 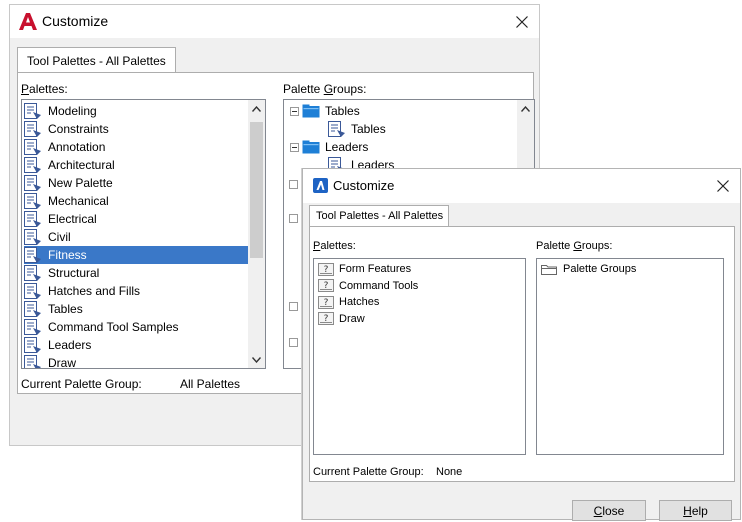 I want to click on palette-list-item: Command Tool Samples, so click(x=136, y=327).